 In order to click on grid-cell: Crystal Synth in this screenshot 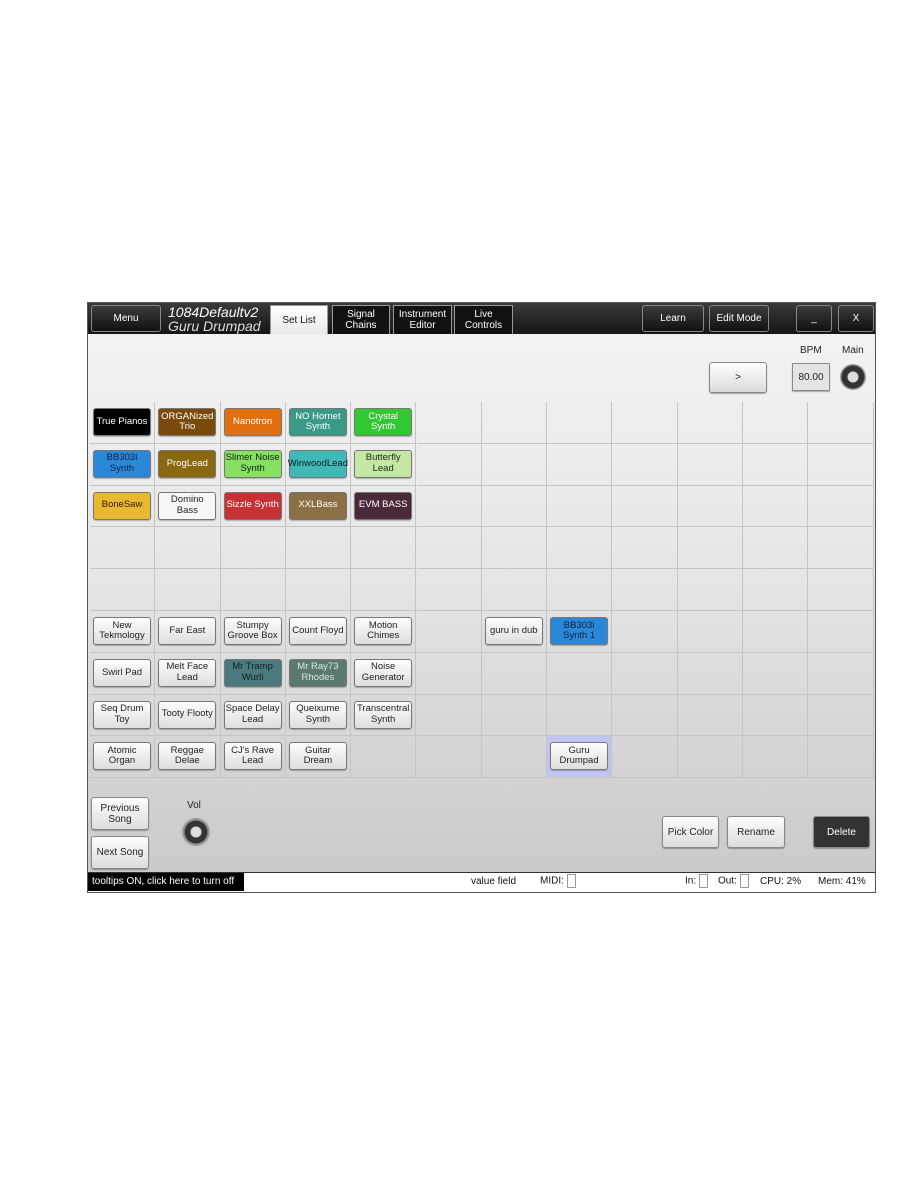, I will do `click(384, 423)`.